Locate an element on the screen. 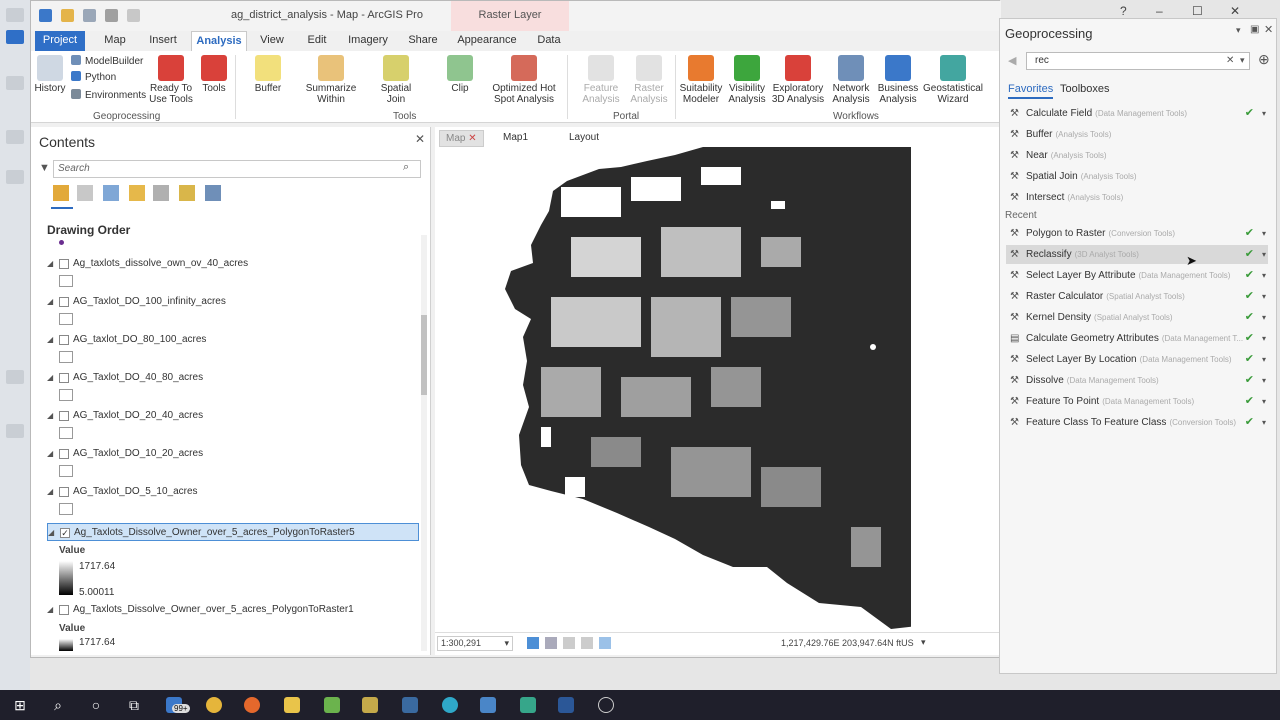 The height and width of the screenshot is (720, 1280). map-tab-map1: Map1 is located at coordinates (515, 138).